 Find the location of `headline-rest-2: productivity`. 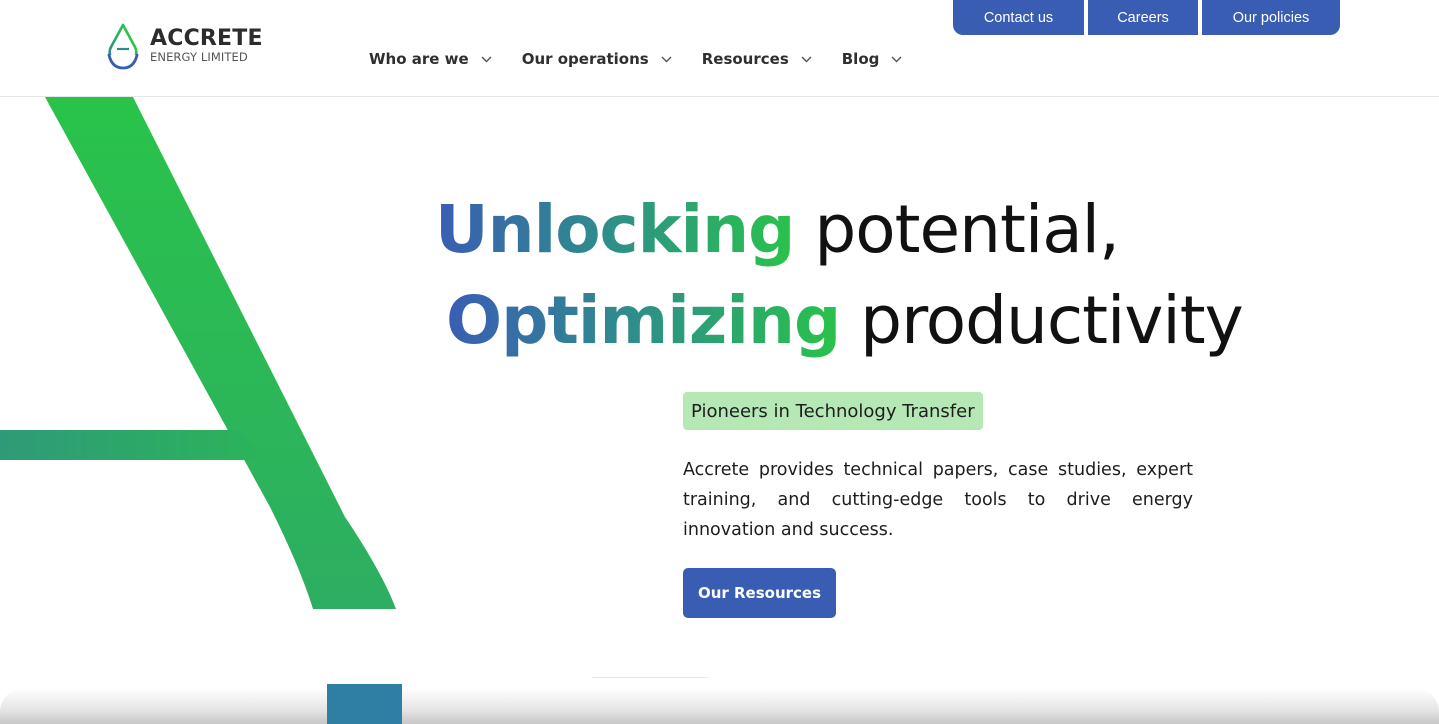

headline-rest-2: productivity is located at coordinates (1052, 320).